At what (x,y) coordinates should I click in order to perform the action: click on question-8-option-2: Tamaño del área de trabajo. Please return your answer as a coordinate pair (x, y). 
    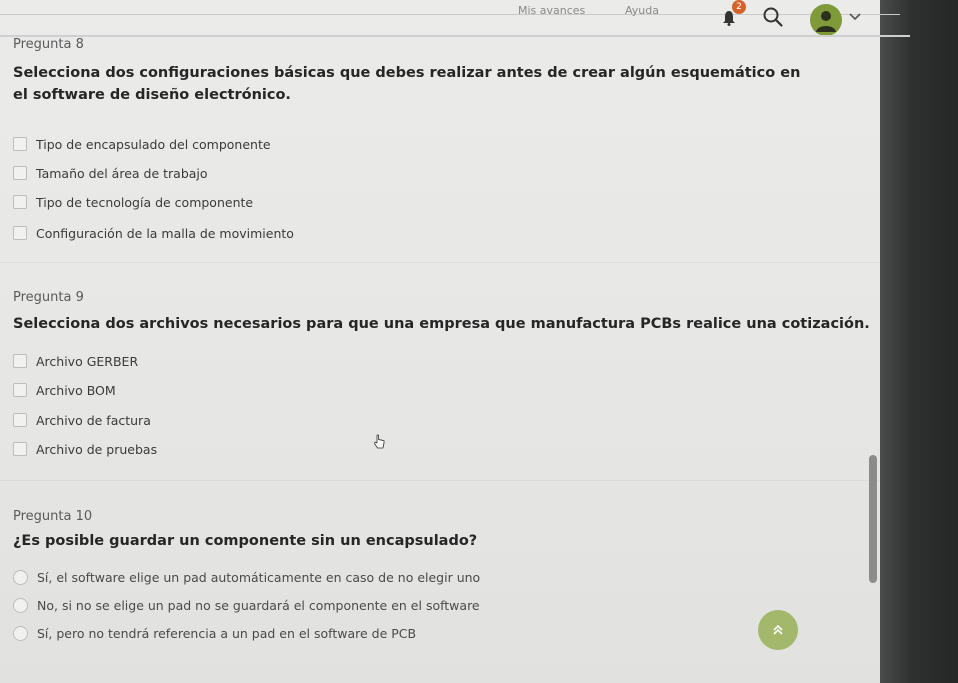
    Looking at the image, I should click on (110, 173).